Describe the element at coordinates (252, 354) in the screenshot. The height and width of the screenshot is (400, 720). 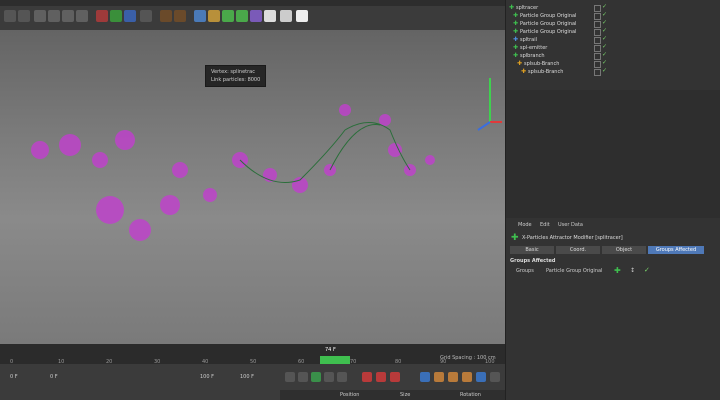
I see `timeline: 0 10 20 30 40 50 60 70 80 90 100 74 F` at that location.